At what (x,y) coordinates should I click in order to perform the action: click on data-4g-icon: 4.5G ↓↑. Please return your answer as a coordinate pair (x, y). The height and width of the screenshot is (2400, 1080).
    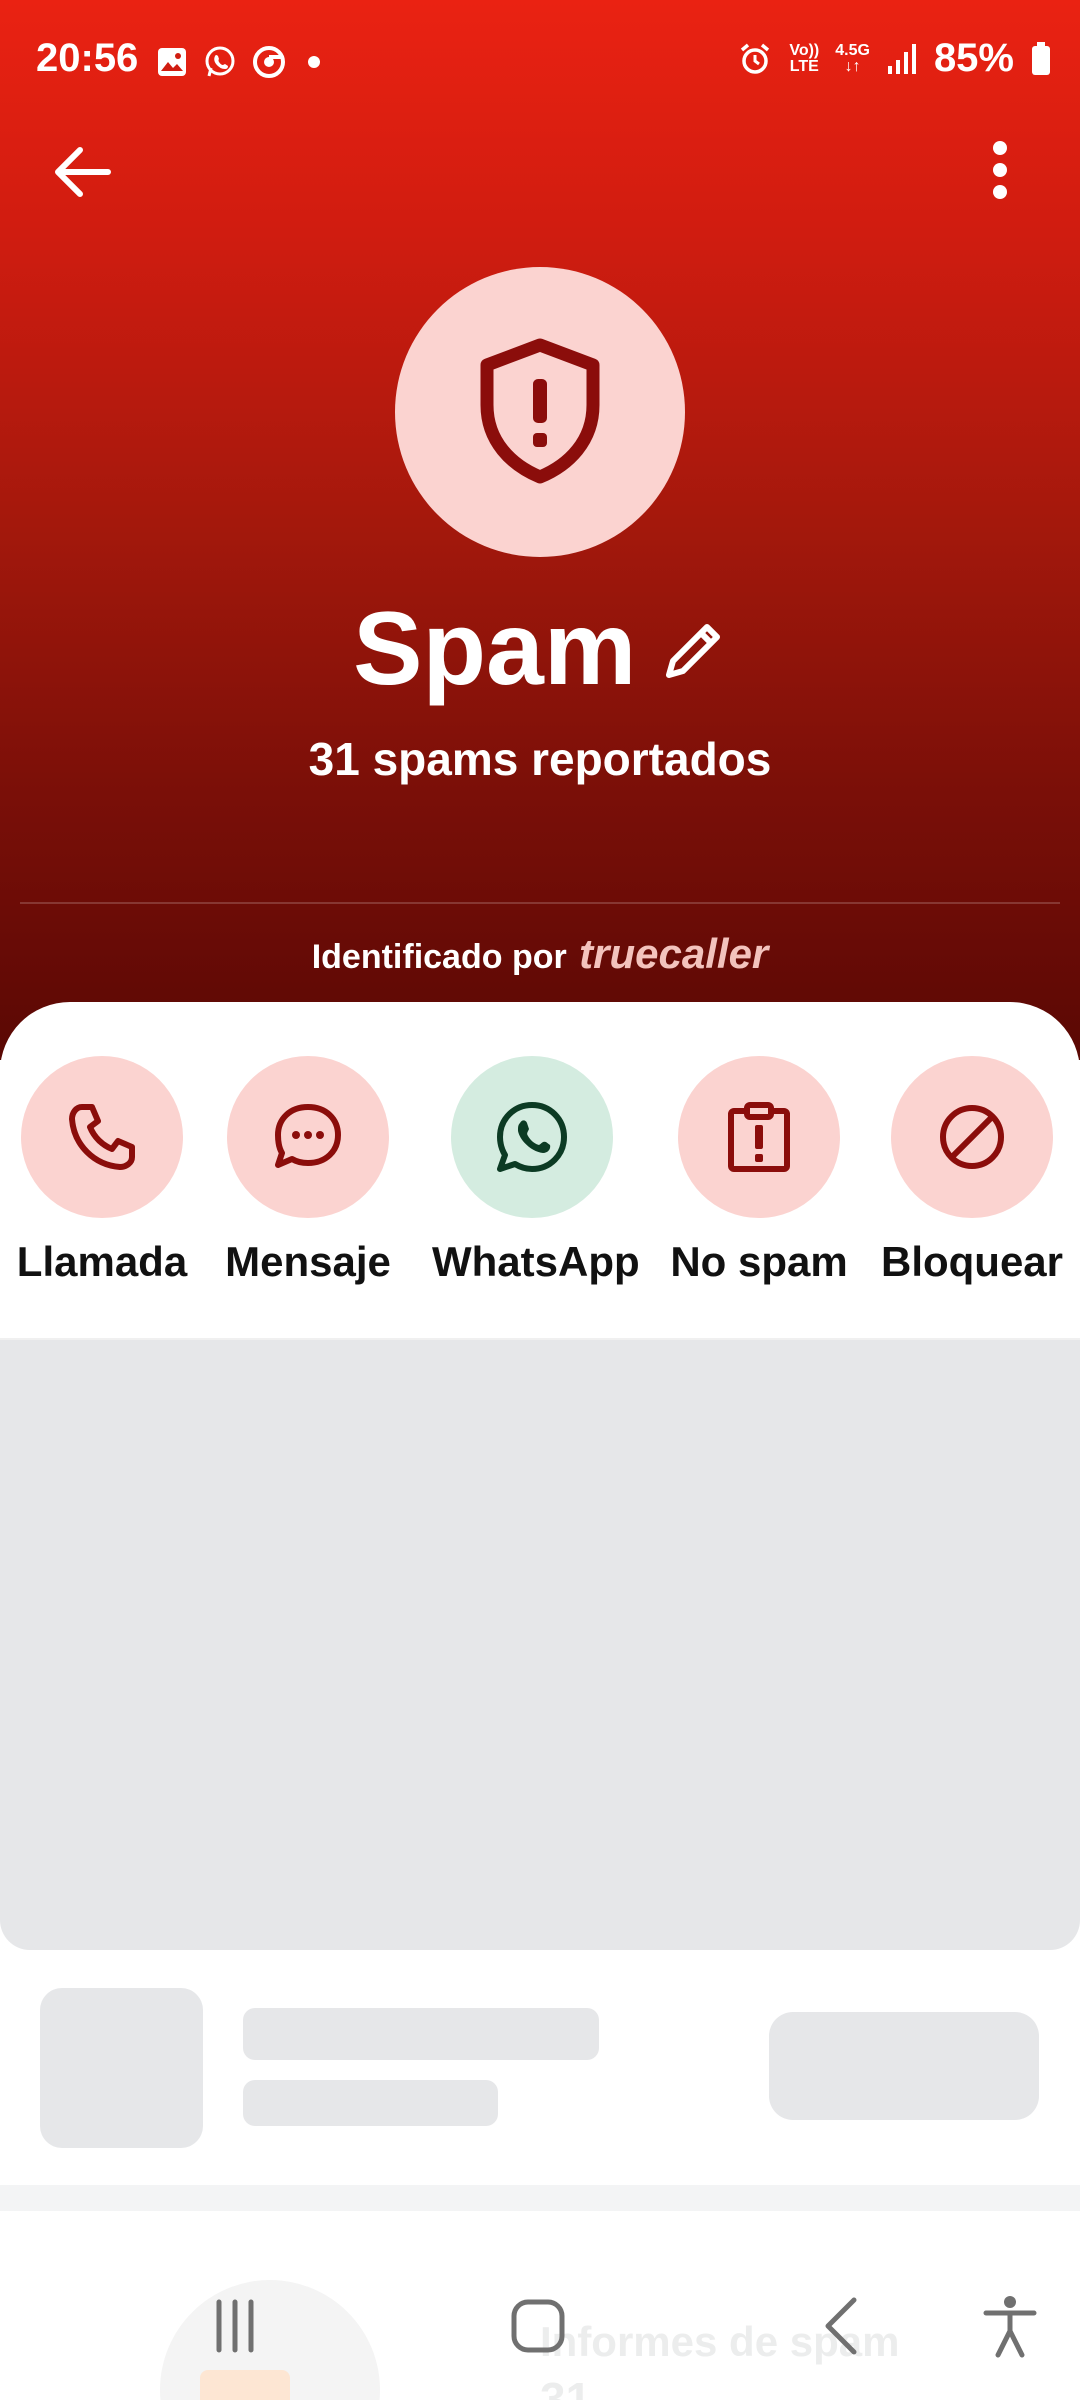
    Looking at the image, I should click on (852, 58).